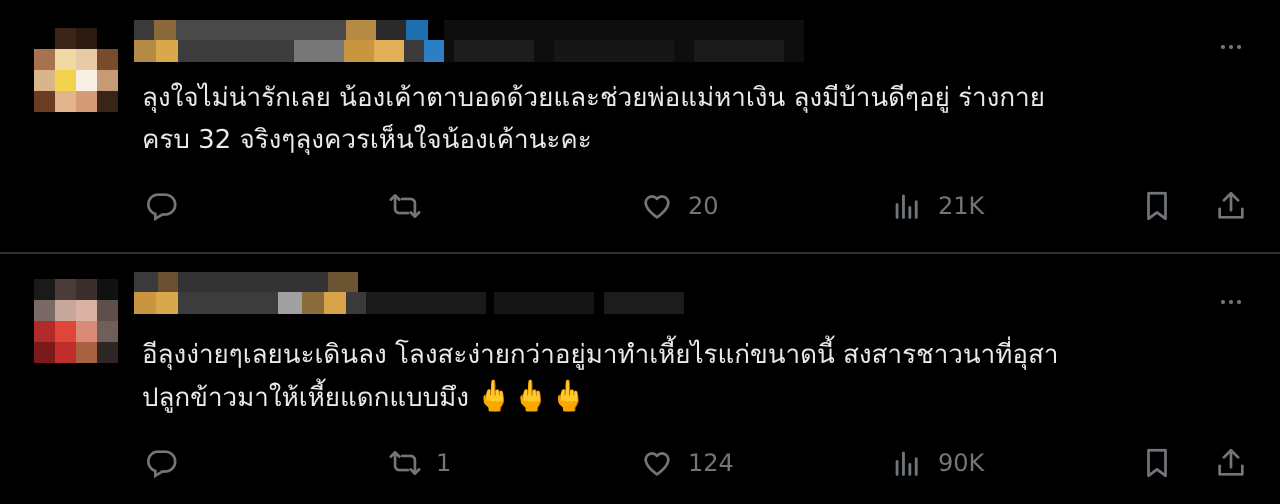  I want to click on views-button: 90K, so click(937, 463).